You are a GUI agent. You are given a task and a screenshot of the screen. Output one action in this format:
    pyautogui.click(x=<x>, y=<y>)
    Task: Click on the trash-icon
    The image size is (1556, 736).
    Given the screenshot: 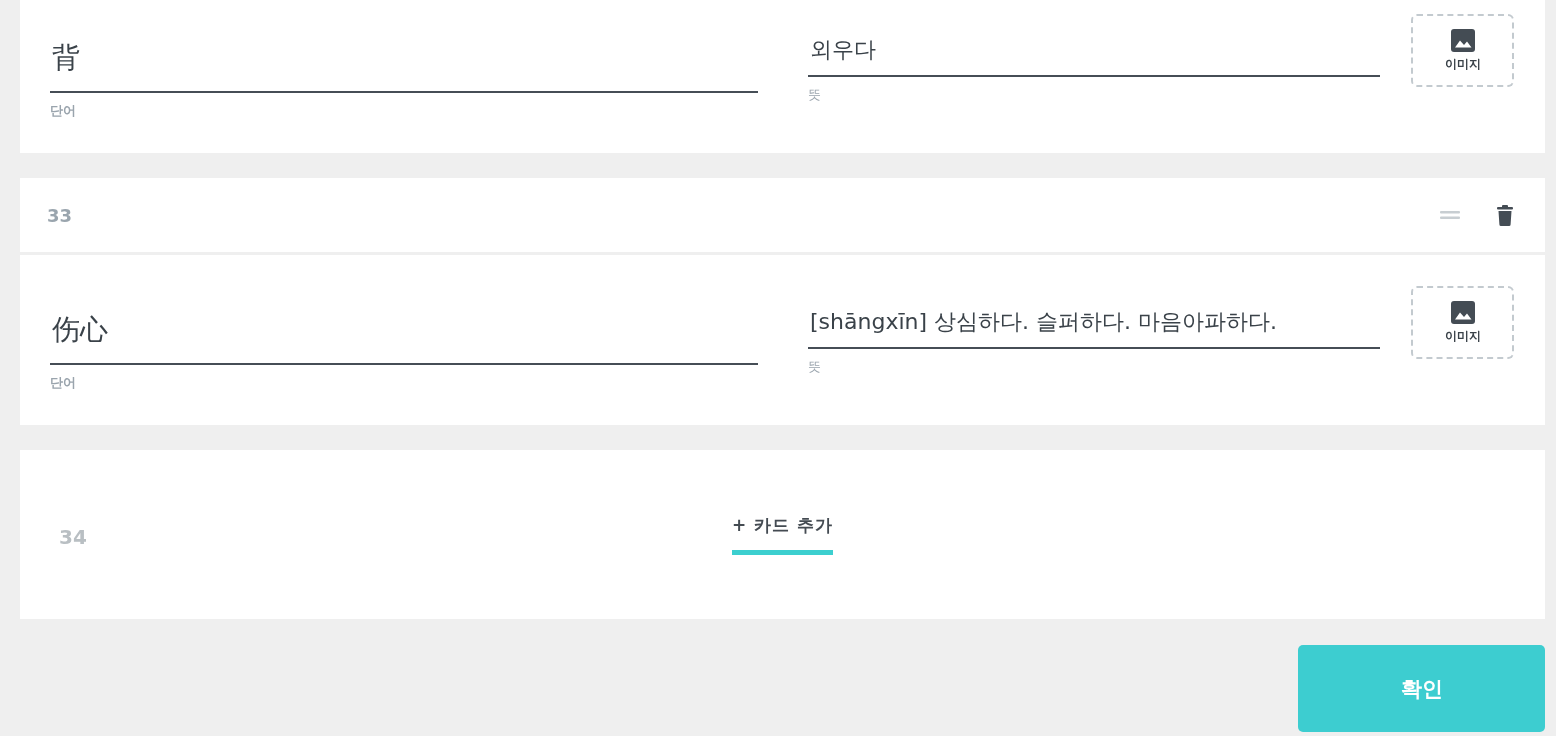 What is the action you would take?
    pyautogui.click(x=1505, y=215)
    